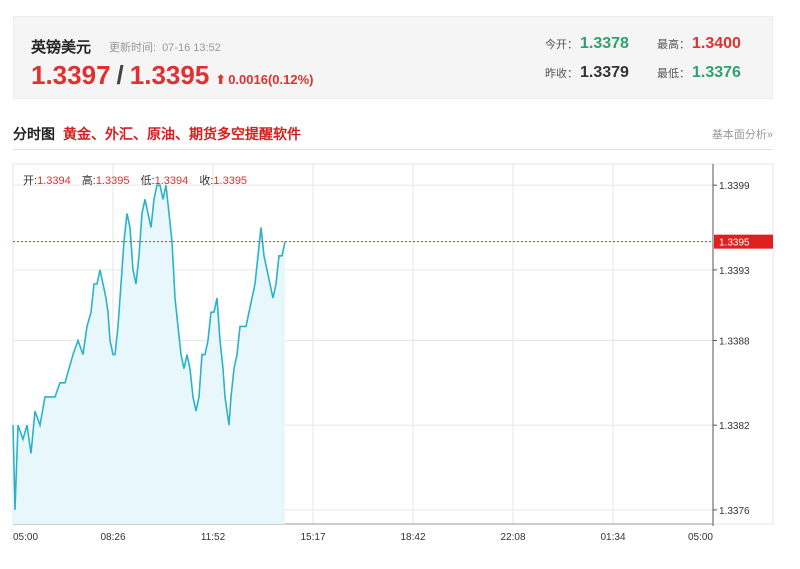 This screenshot has width=800, height=569. I want to click on stat-prev-close-label: 昨收：, so click(561, 74).